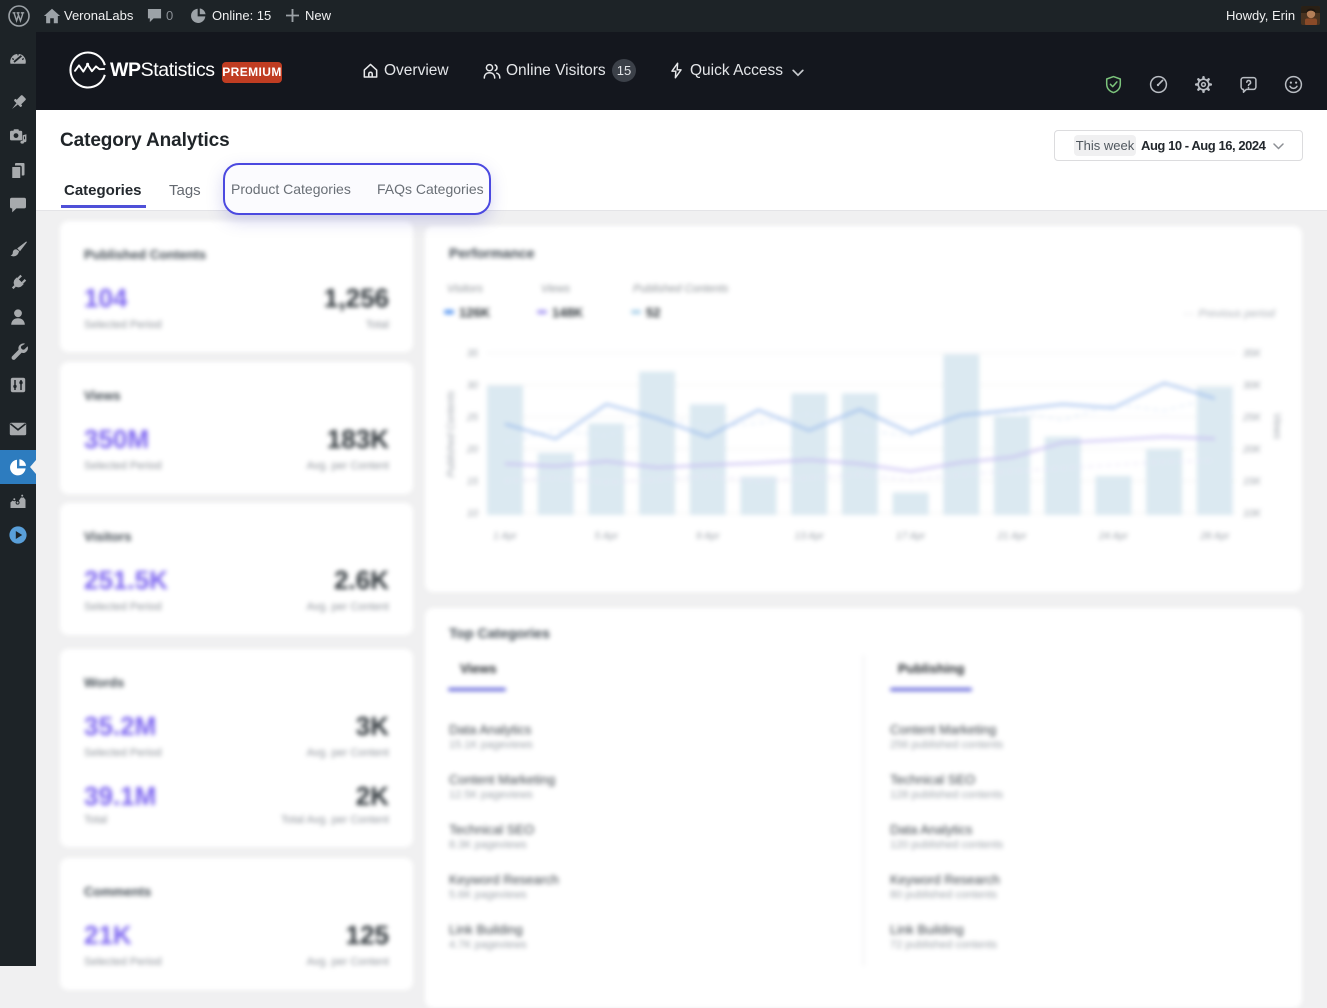 The height and width of the screenshot is (1008, 1327). I want to click on svg-text: 30, so click(473, 386).